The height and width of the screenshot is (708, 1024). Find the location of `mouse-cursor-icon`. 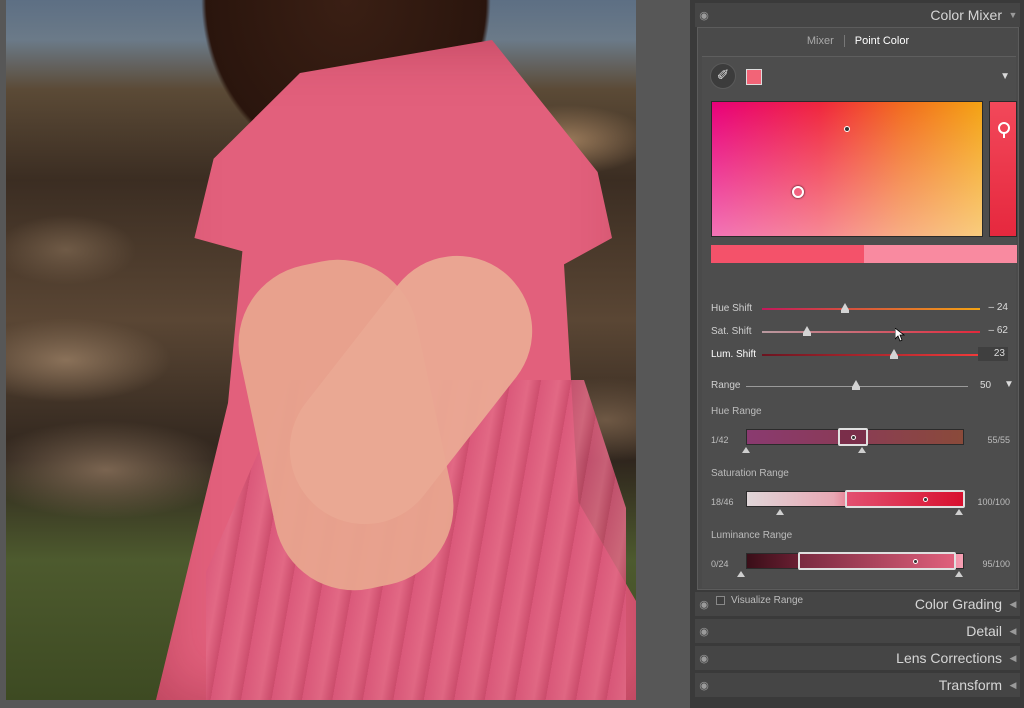

mouse-cursor-icon is located at coordinates (900, 335).